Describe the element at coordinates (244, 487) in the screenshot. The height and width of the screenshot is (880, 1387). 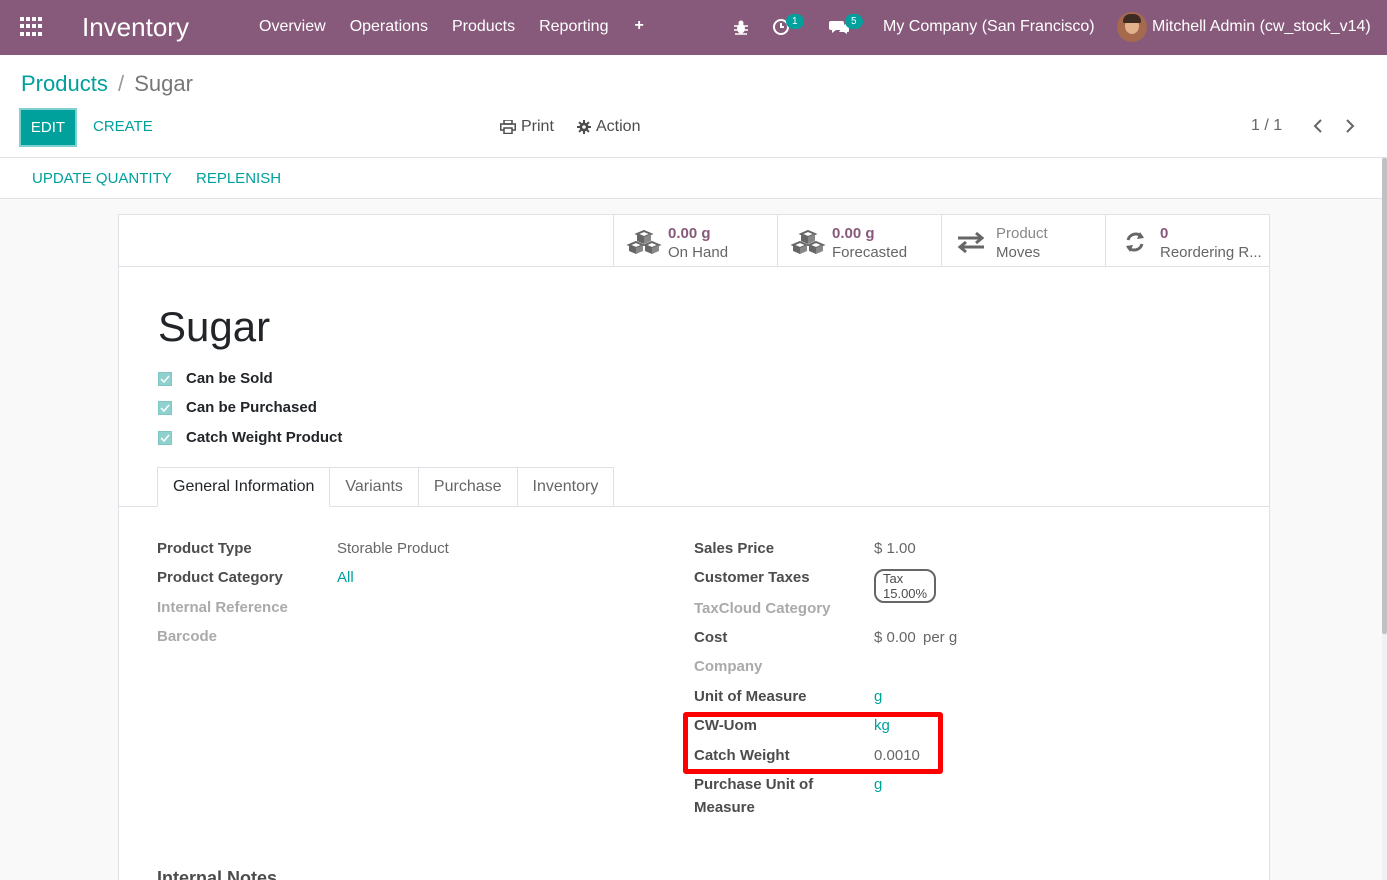
I see `tab-general-information: General Information` at that location.